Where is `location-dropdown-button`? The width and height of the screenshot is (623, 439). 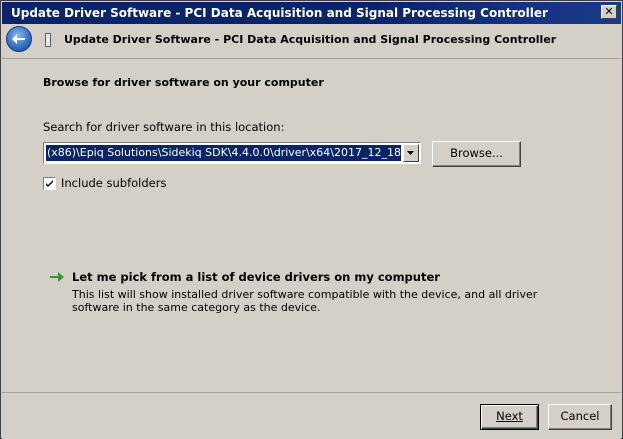
location-dropdown-button is located at coordinates (411, 153).